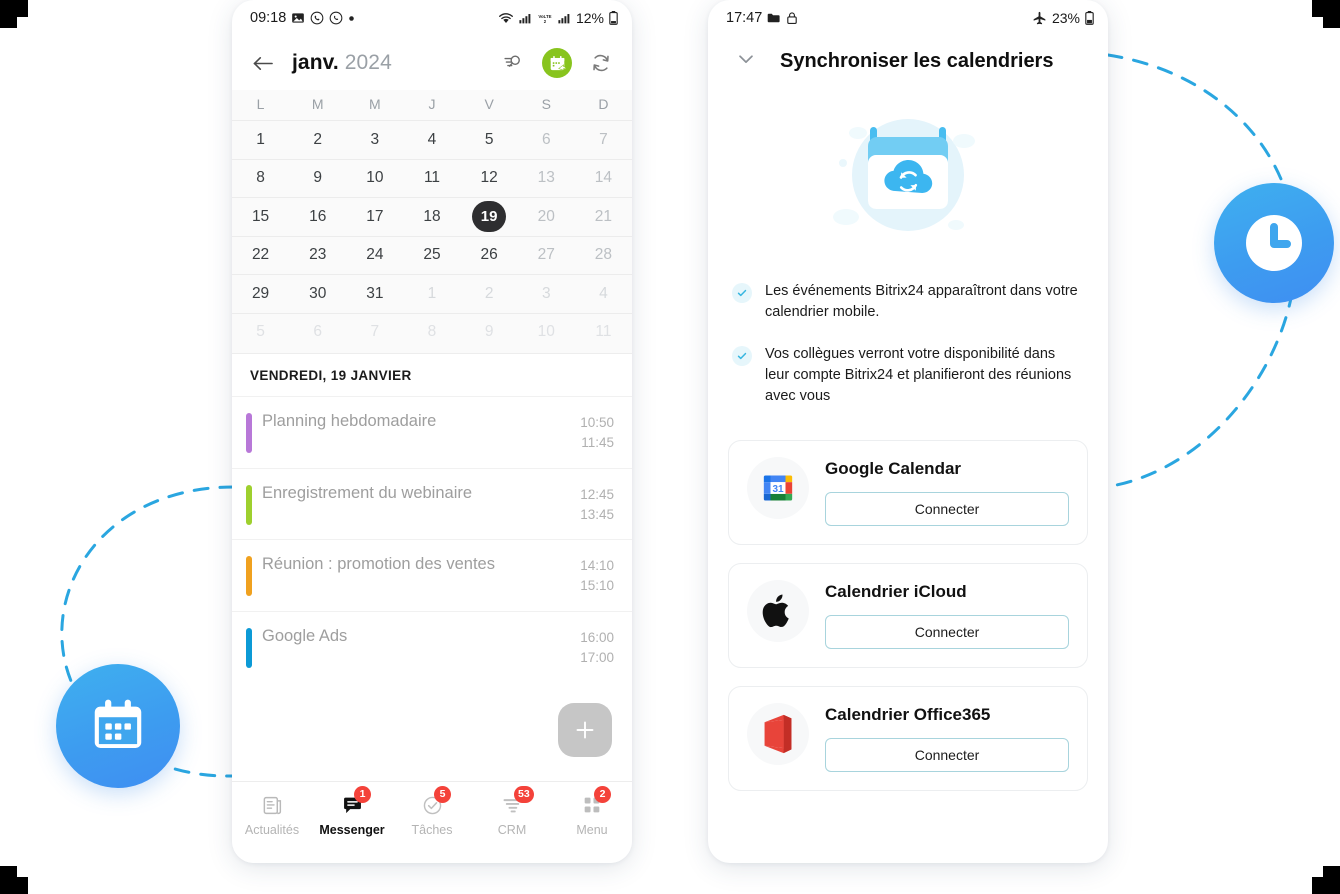  Describe the element at coordinates (374, 217) in the screenshot. I see `calendar-day: 17` at that location.